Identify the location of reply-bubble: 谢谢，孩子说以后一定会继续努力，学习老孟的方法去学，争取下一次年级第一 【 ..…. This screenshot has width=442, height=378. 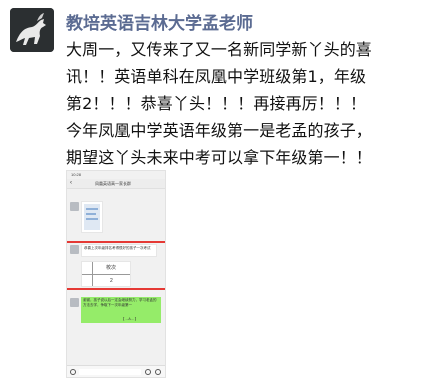
(121, 310).